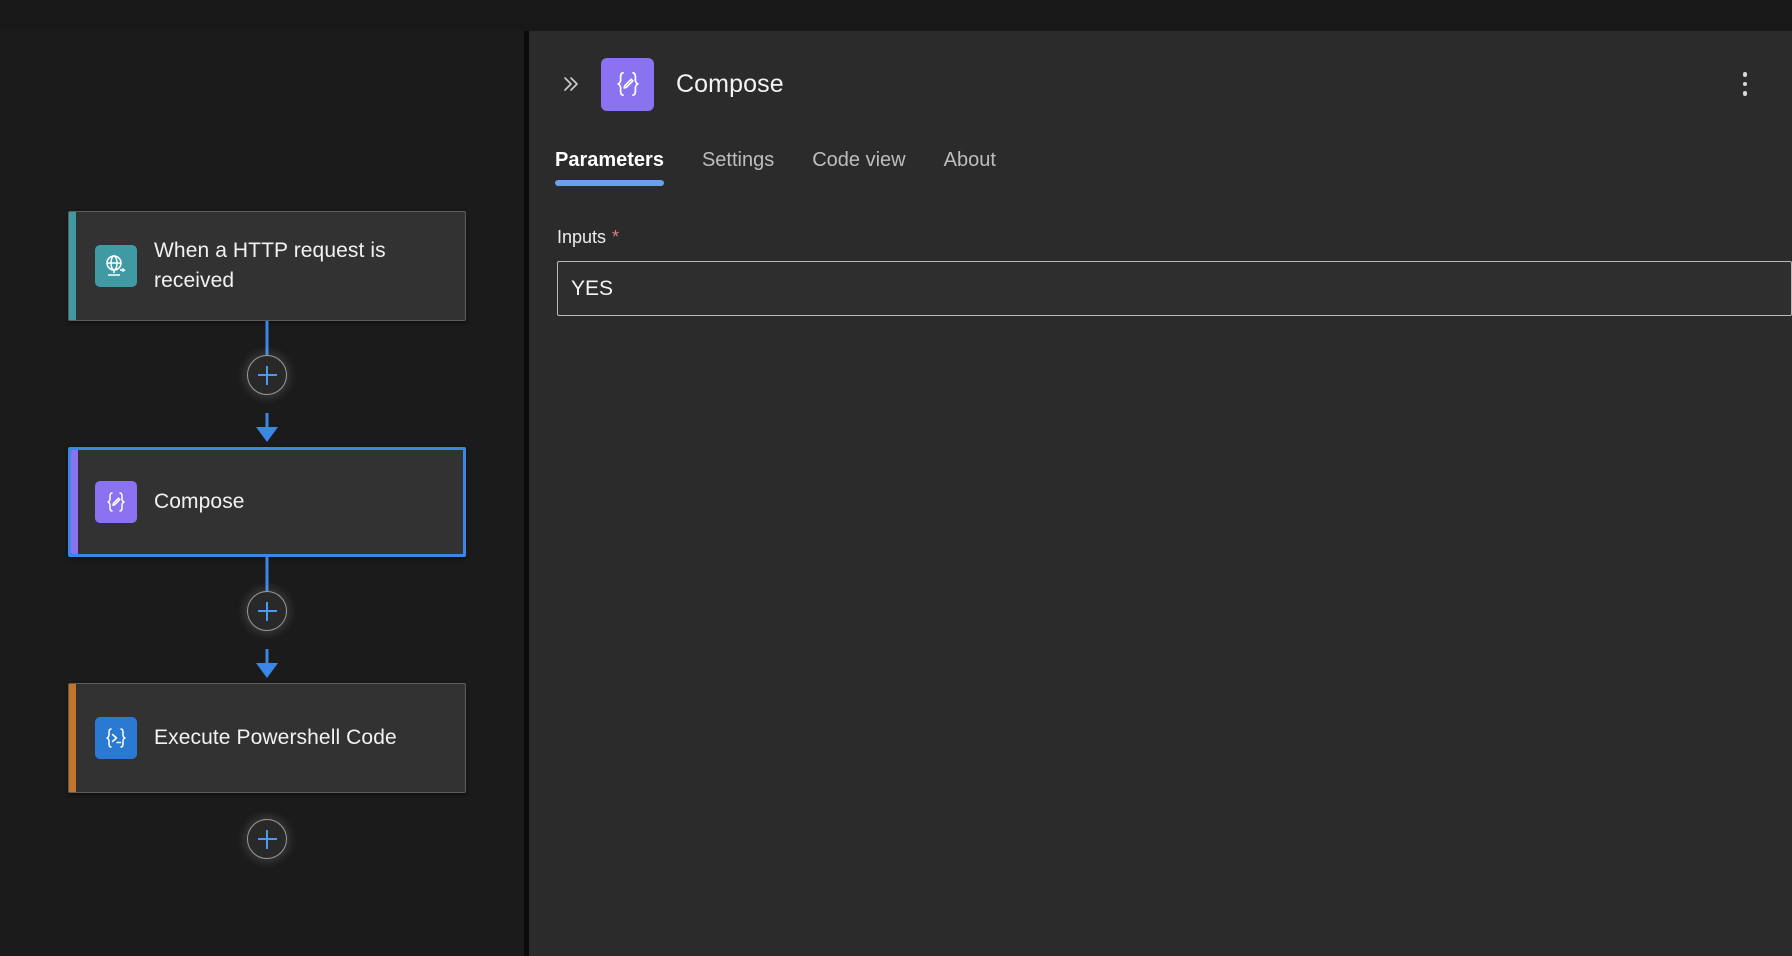 The width and height of the screenshot is (1792, 956). I want to click on workflow-node-execute-powershell-code: Execute Powershell Code, so click(267, 738).